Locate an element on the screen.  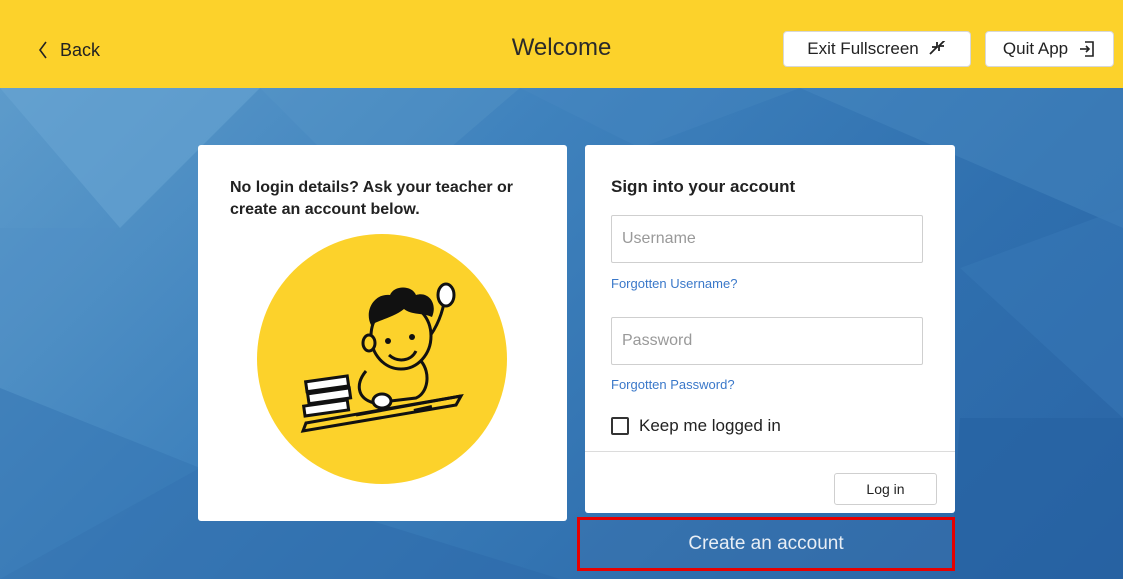
exit-fullscreen-icon is located at coordinates (937, 48).